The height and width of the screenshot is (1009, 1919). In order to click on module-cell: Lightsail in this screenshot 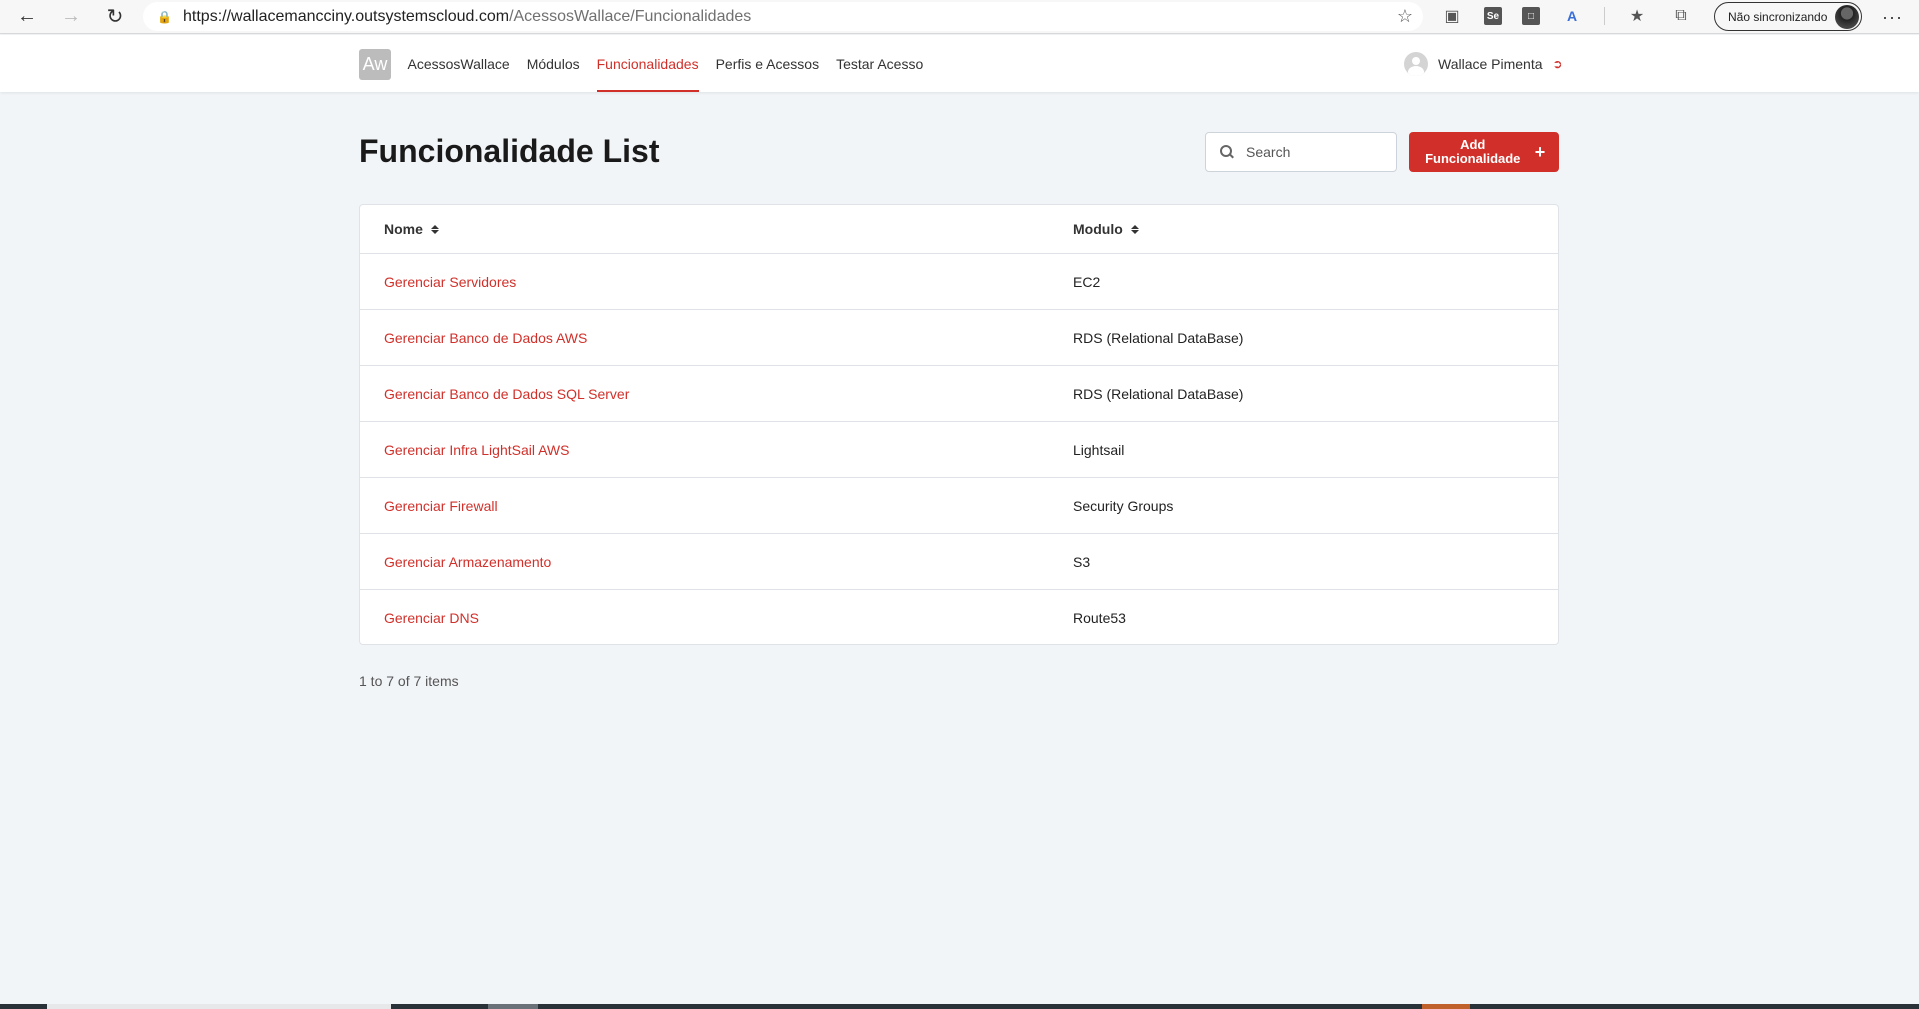, I will do `click(1099, 450)`.